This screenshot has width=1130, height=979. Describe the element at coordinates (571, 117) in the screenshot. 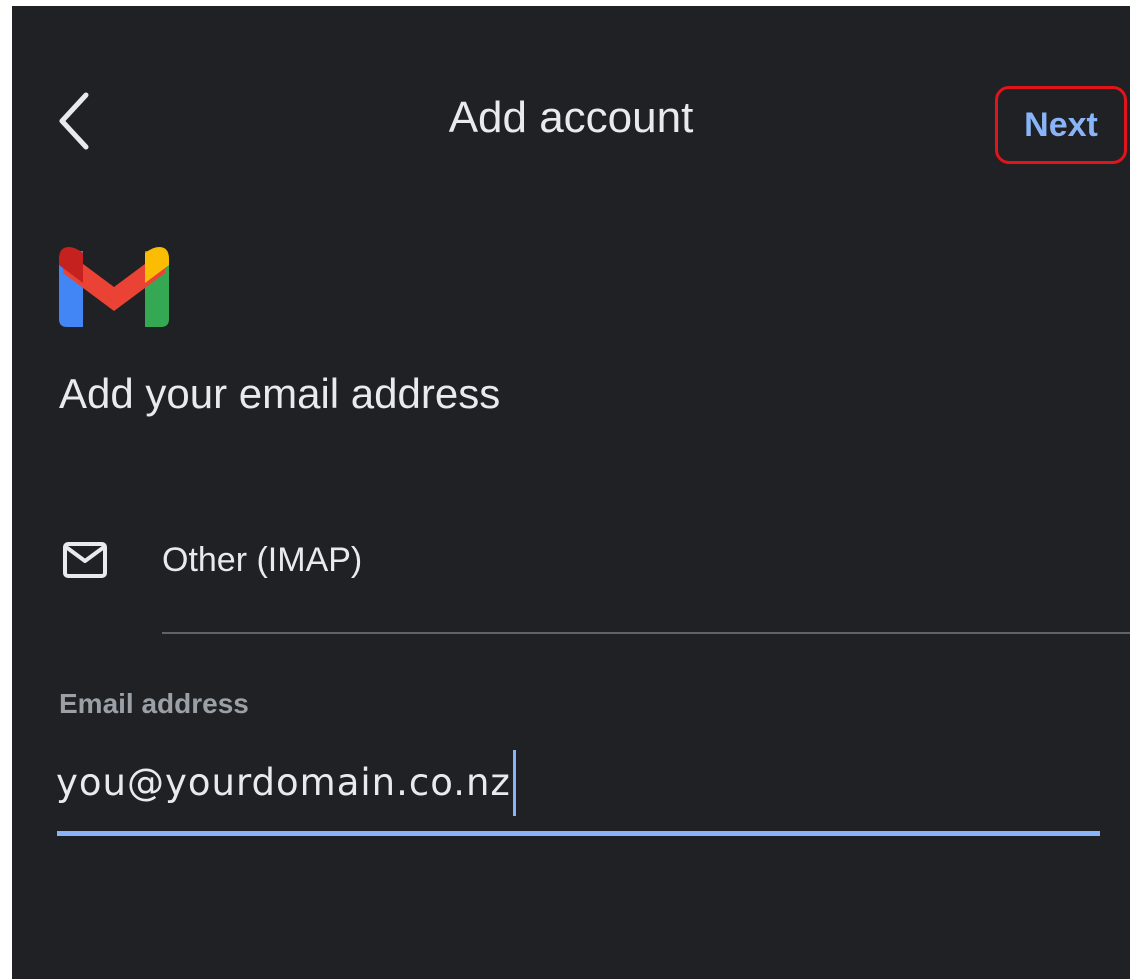

I see `page-title: Add account` at that location.